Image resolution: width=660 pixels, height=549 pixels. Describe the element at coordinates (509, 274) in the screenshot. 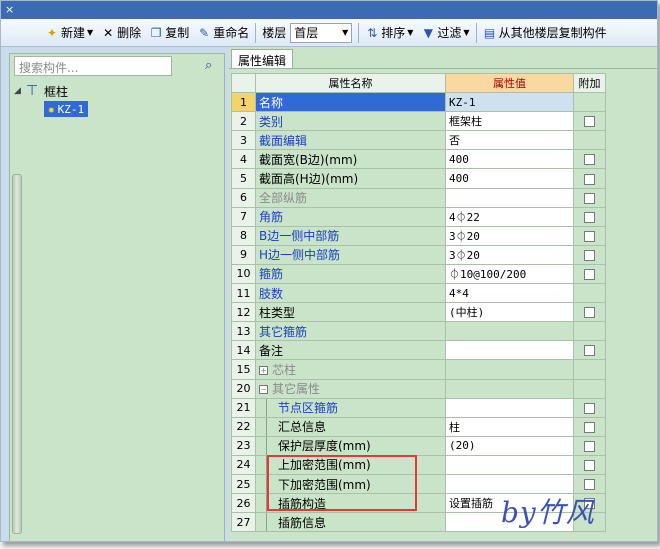

I see `property-value: ⏀10@100/200` at that location.